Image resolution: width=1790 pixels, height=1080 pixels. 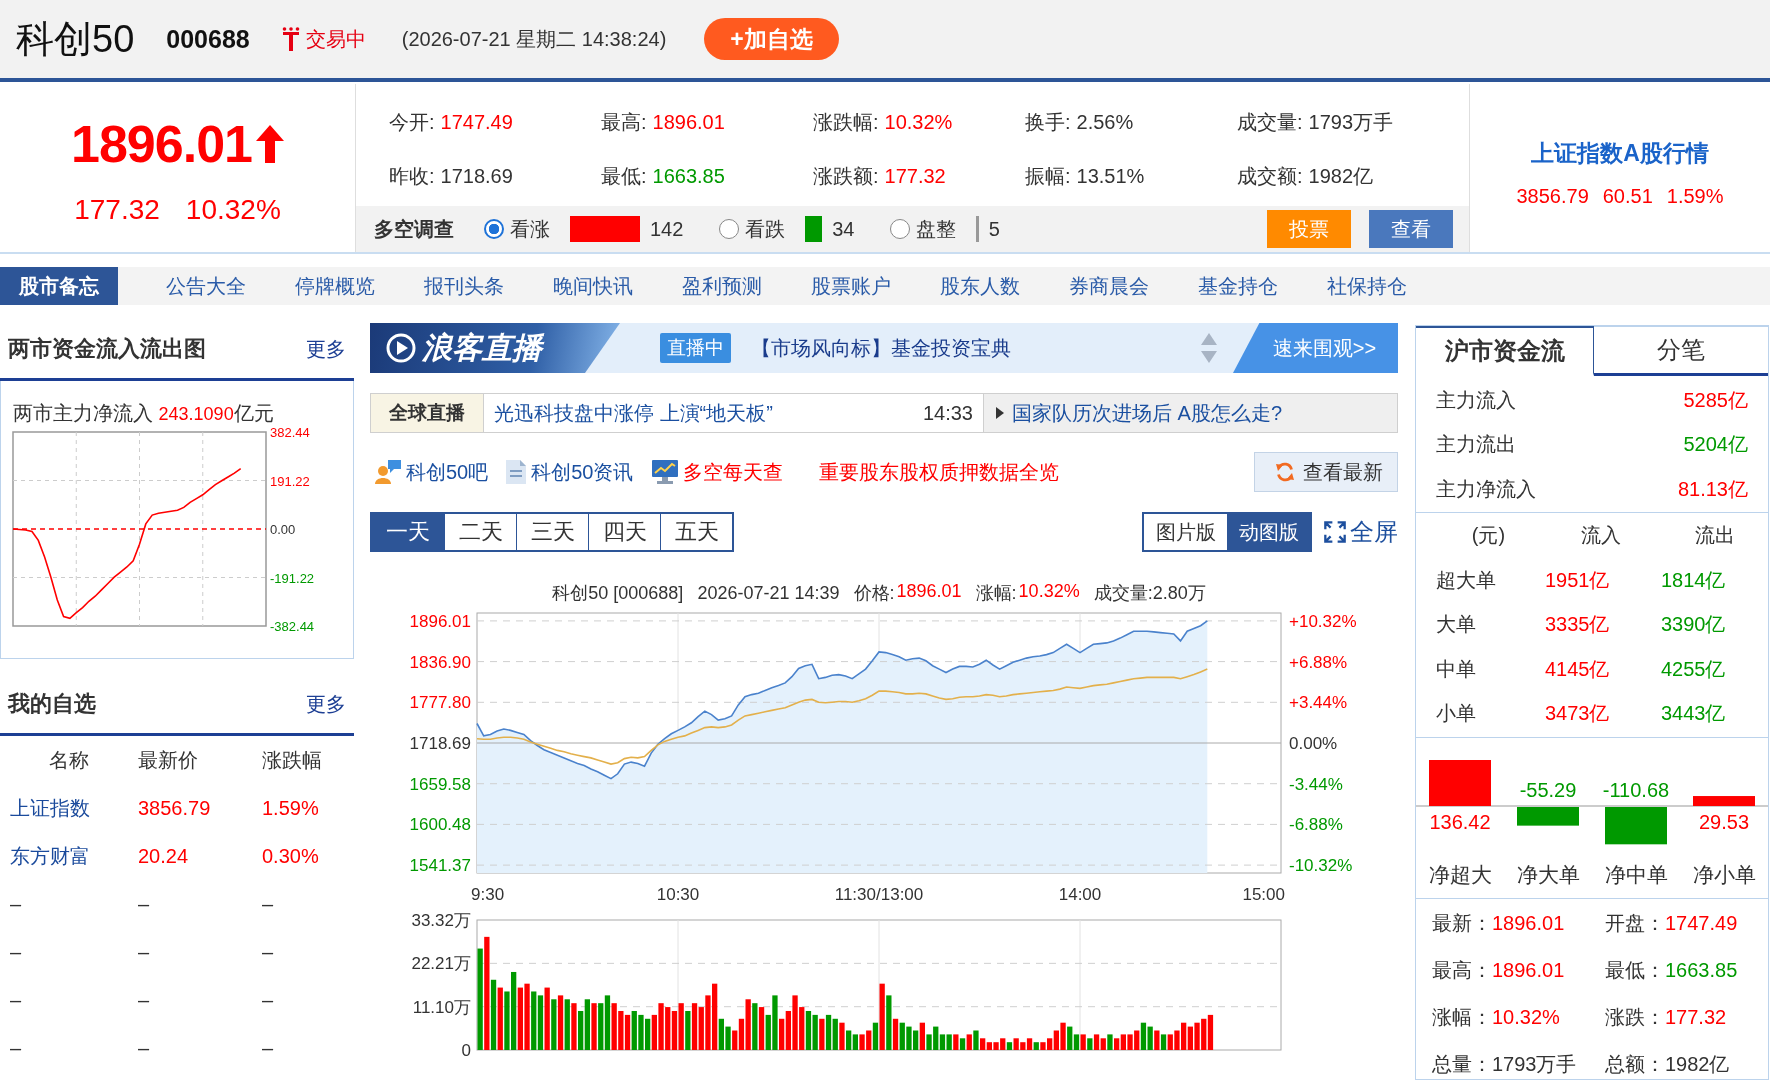 I want to click on nav-tab: 基金持仓, so click(x=1237, y=286).